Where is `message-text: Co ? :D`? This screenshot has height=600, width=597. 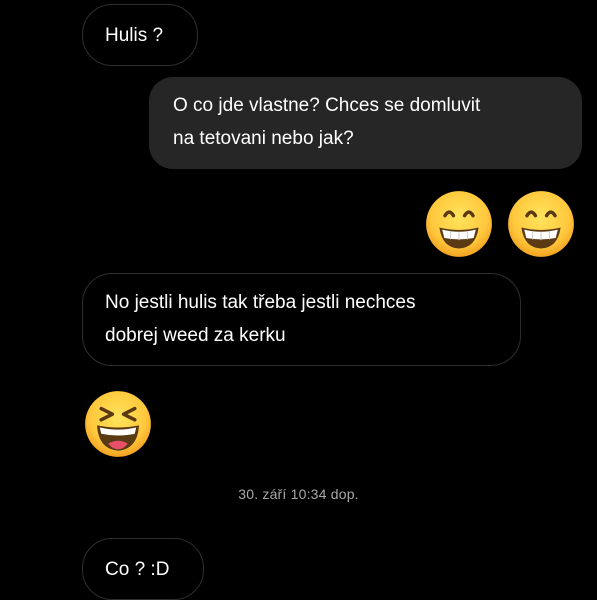
message-text: Co ? :D is located at coordinates (137, 569).